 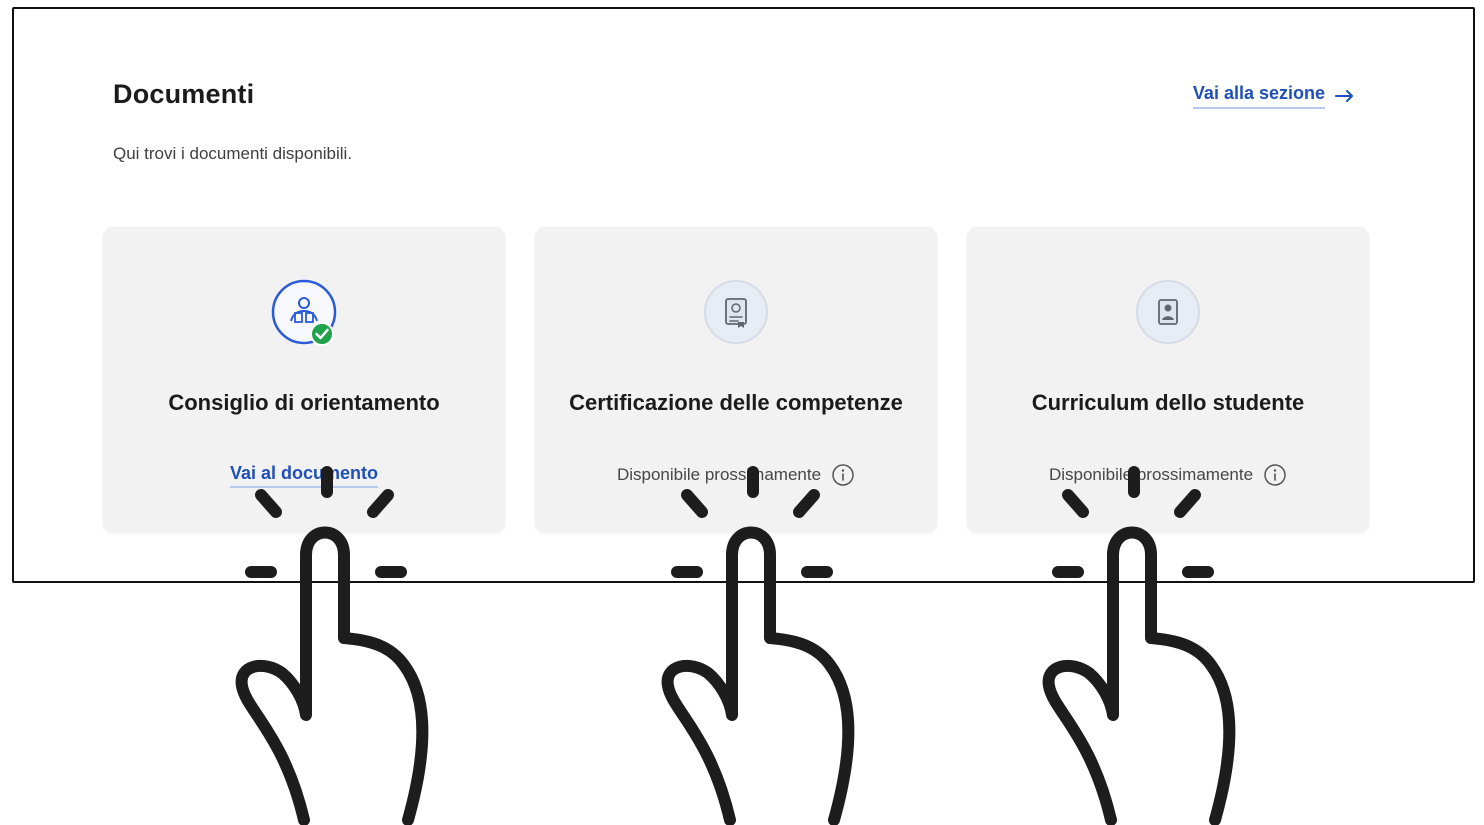 I want to click on curriculum-document-icon, so click(x=1168, y=312).